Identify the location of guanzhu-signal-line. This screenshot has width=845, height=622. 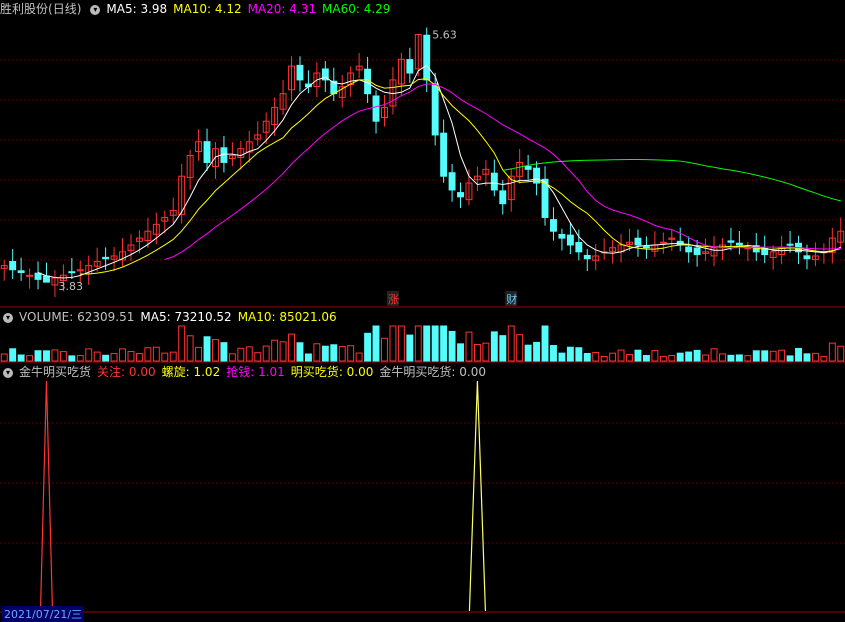
(46, 496).